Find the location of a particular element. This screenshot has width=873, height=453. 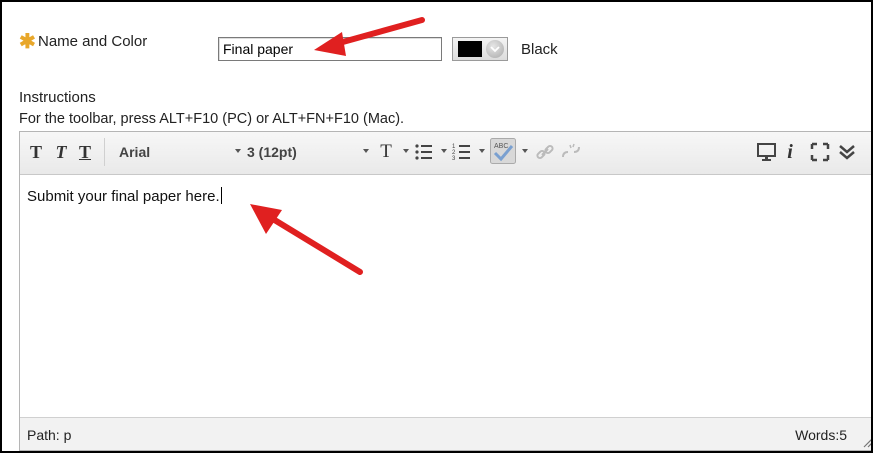

svg-text: 3 is located at coordinates (454, 159).